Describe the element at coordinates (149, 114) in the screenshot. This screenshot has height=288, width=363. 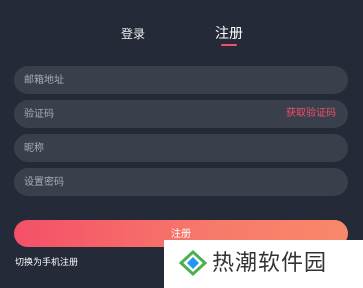
I see `verification-code-input` at that location.